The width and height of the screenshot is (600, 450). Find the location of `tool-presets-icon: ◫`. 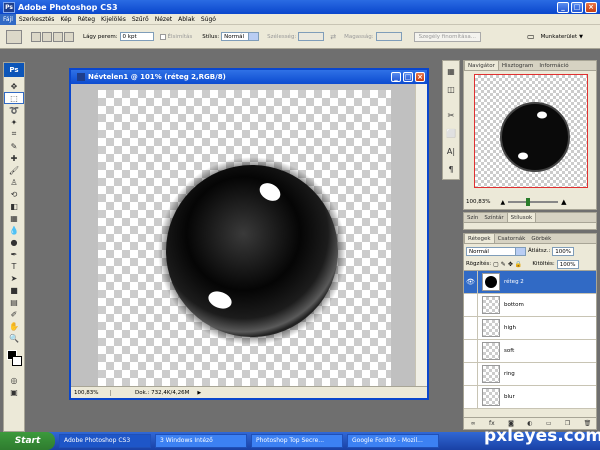

tool-presets-icon: ◫ is located at coordinates (451, 89).